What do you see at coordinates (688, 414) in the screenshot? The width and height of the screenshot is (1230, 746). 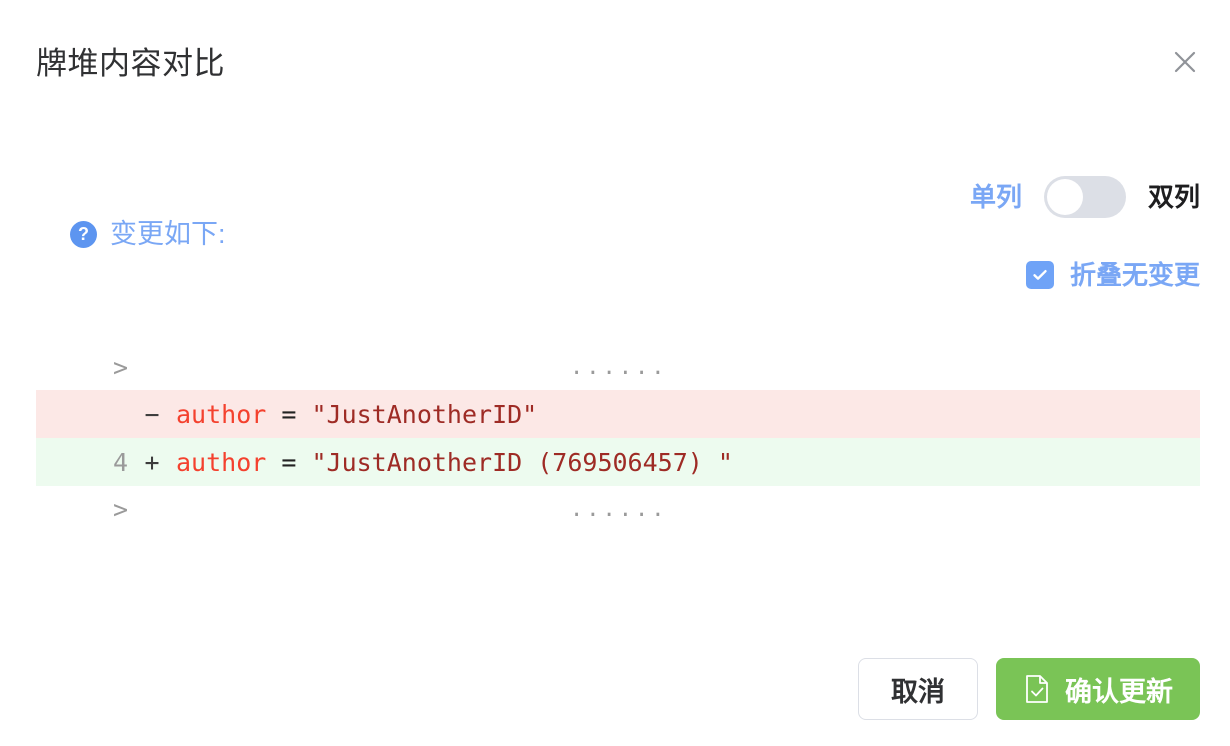 I see `diff-code-line: author = "JustAnotherID"` at bounding box center [688, 414].